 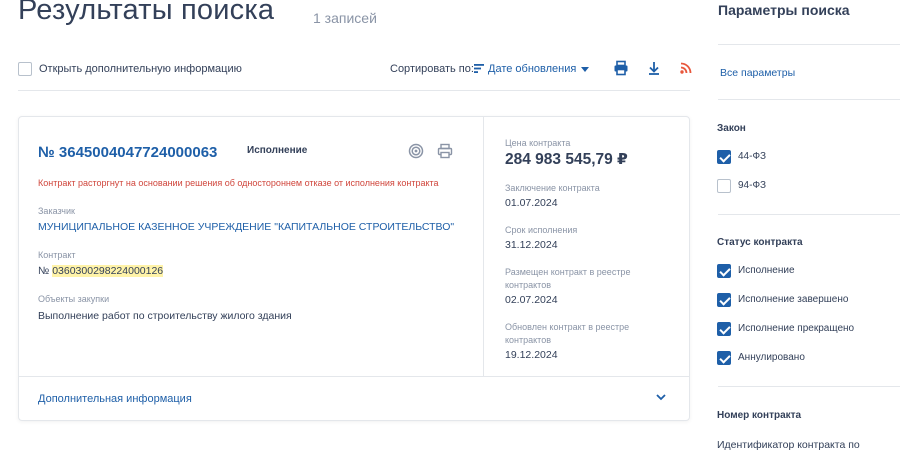 I want to click on law-option-label: 44-ФЗ, so click(x=752, y=156).